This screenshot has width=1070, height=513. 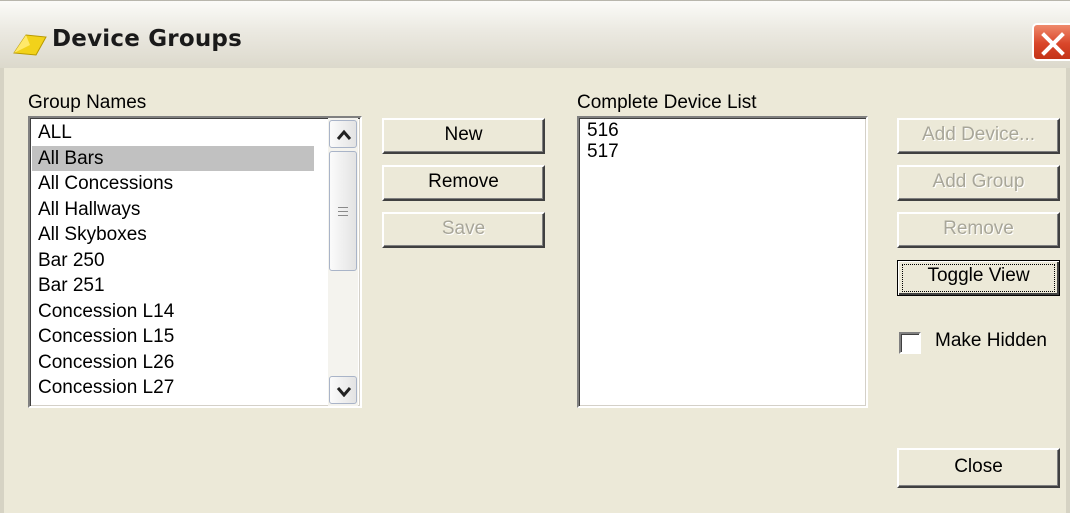 I want to click on new-group-button: New, so click(x=463, y=136).